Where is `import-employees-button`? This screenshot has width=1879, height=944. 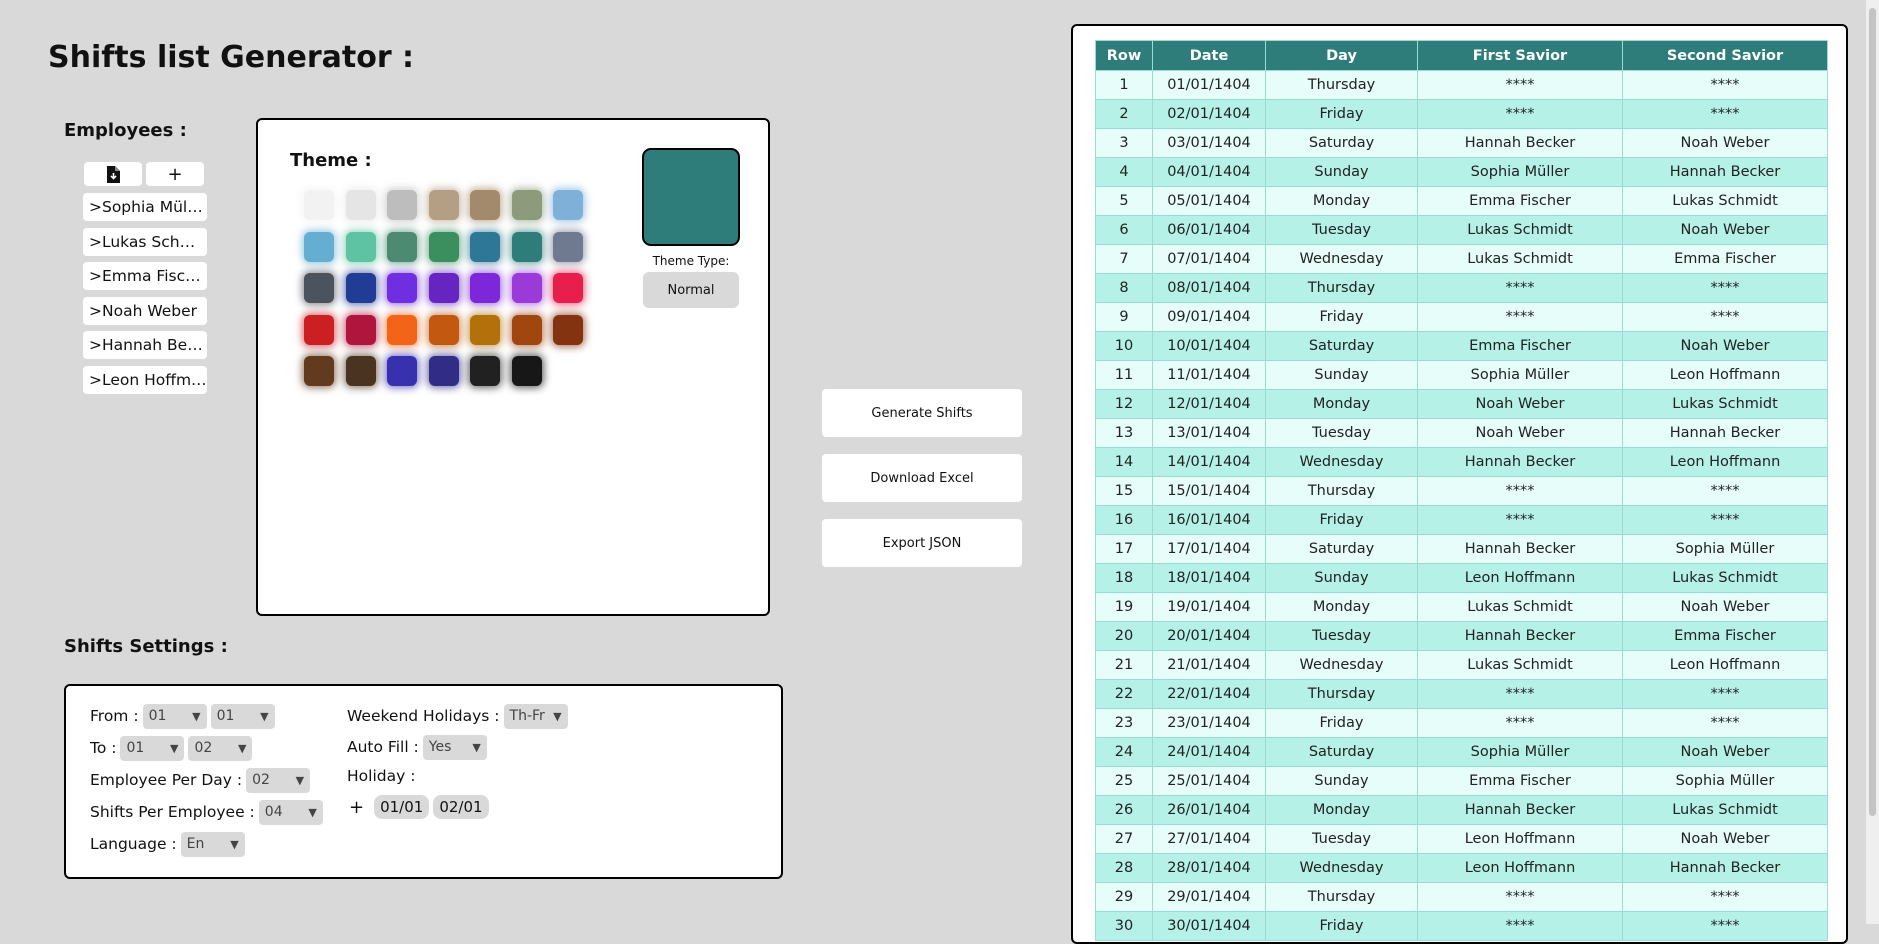
import-employees-button is located at coordinates (113, 174).